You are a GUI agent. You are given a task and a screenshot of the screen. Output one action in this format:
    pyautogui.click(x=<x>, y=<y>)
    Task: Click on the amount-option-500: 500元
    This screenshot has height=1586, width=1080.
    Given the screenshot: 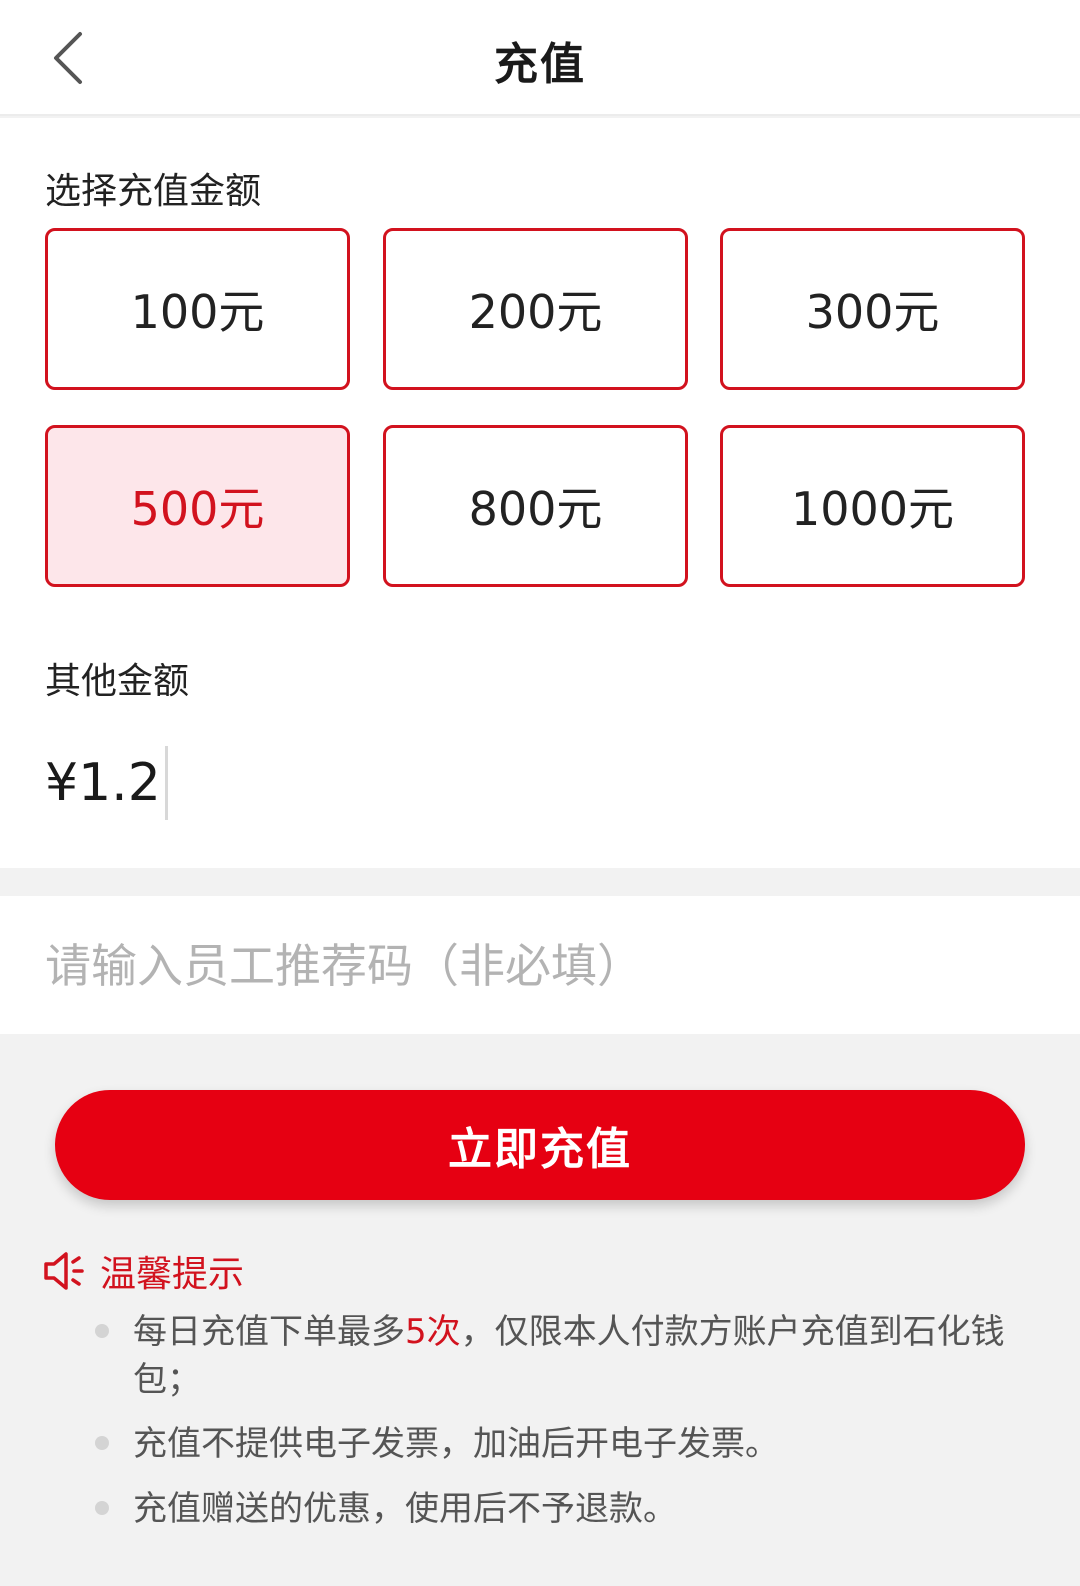 What is the action you would take?
    pyautogui.click(x=197, y=506)
    